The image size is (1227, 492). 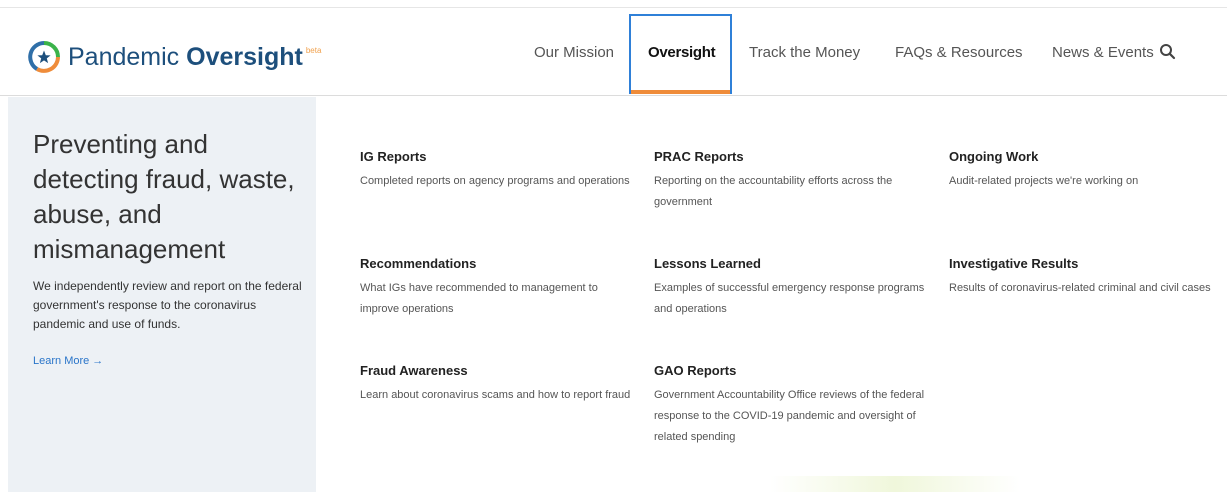 What do you see at coordinates (707, 263) in the screenshot?
I see `menu-item-title: Lessons Learned` at bounding box center [707, 263].